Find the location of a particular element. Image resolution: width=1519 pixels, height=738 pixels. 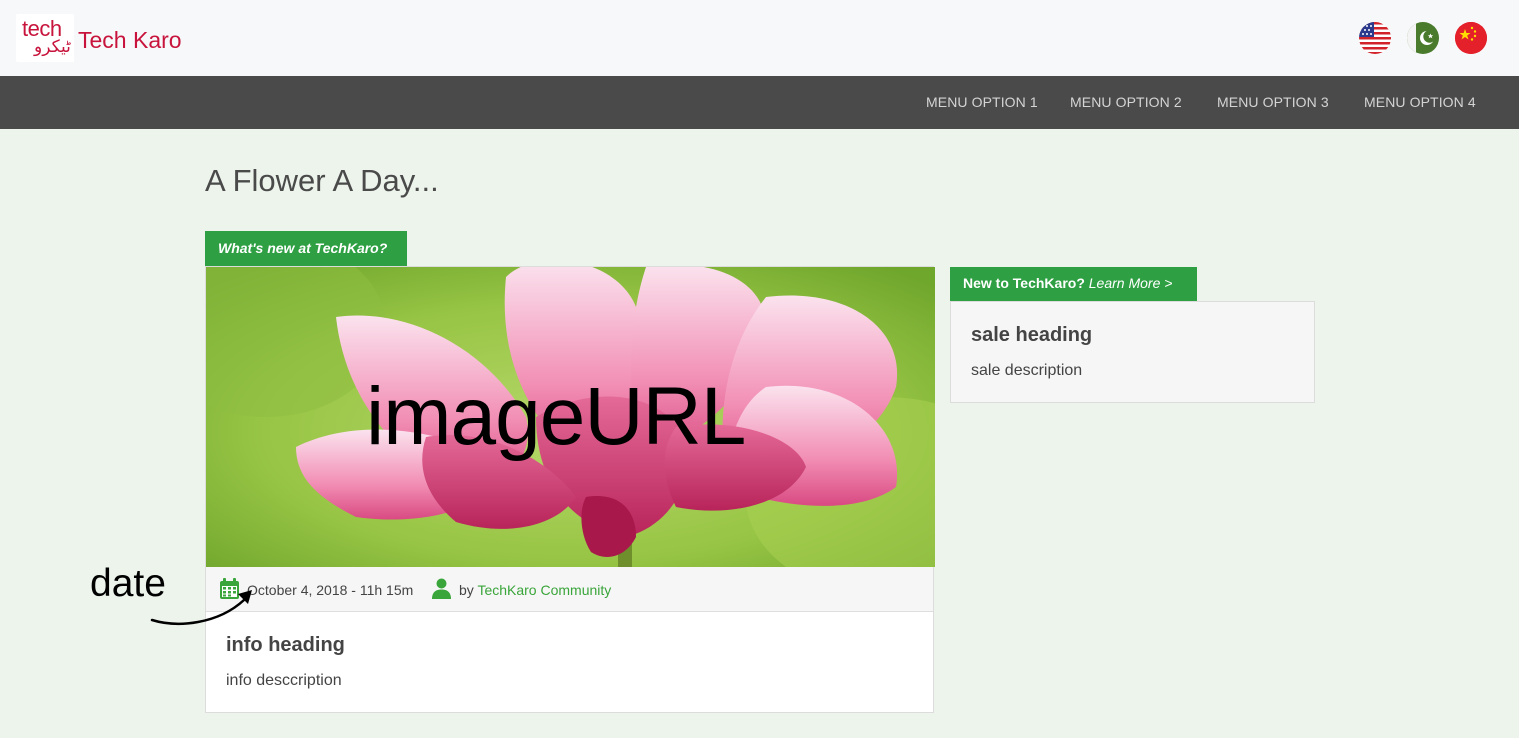

info-heading: info heading is located at coordinates (285, 645).